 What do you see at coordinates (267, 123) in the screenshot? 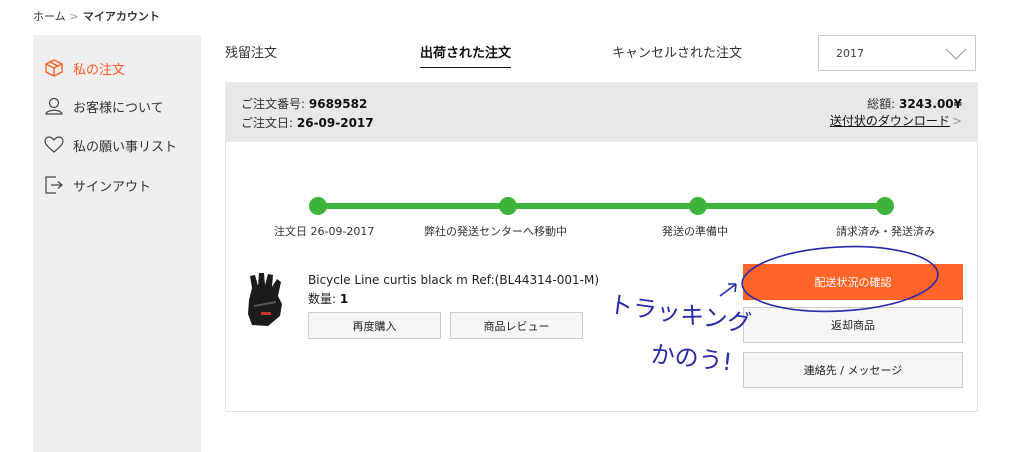
I see `order-date-label: ご注文日:` at bounding box center [267, 123].